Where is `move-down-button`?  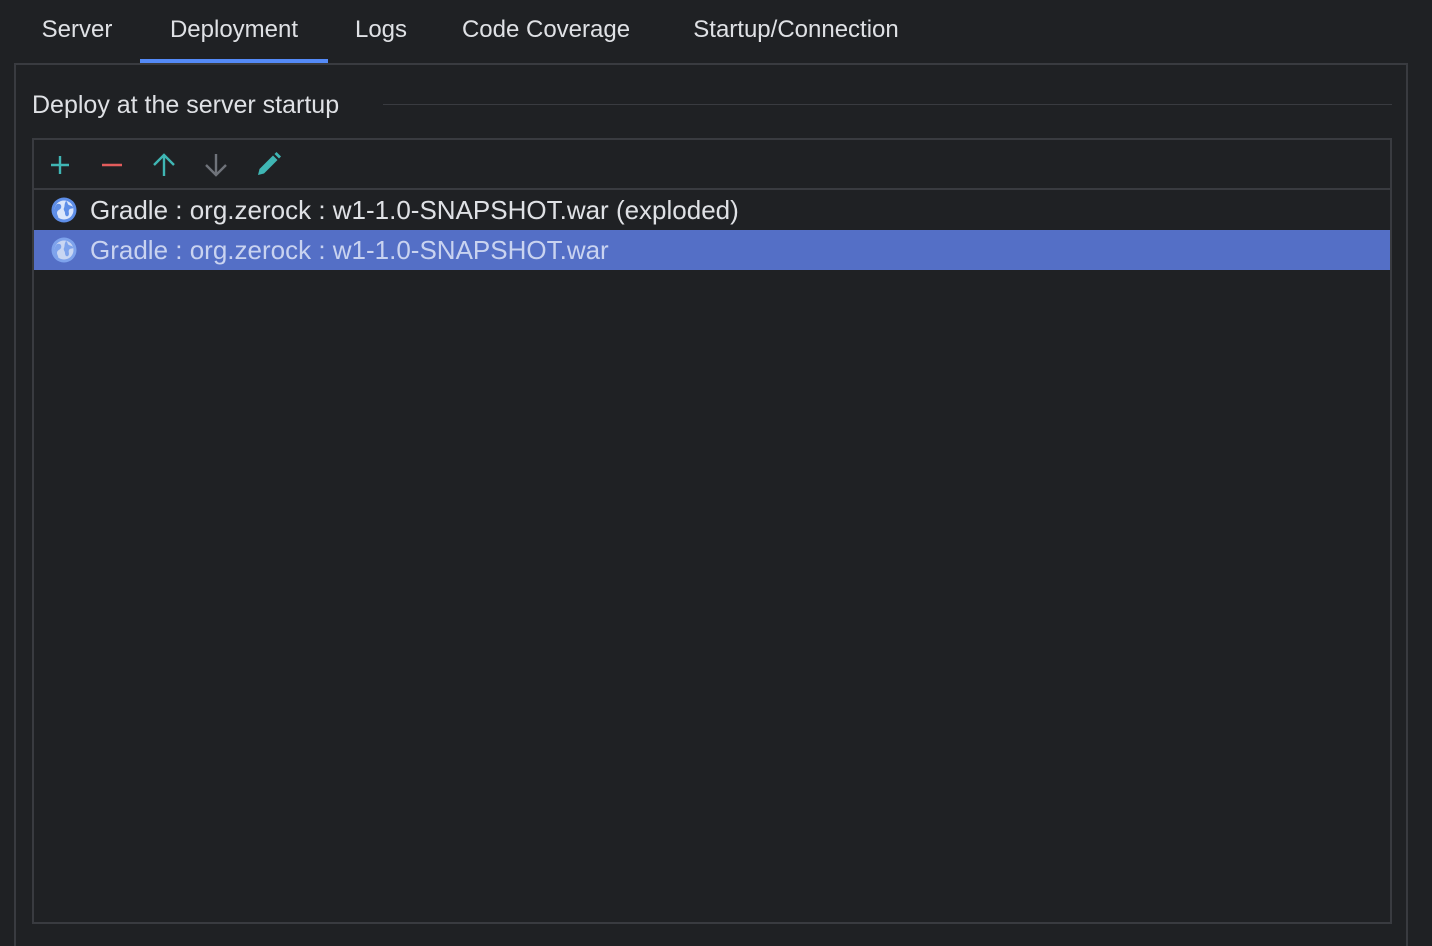 move-down-button is located at coordinates (216, 165).